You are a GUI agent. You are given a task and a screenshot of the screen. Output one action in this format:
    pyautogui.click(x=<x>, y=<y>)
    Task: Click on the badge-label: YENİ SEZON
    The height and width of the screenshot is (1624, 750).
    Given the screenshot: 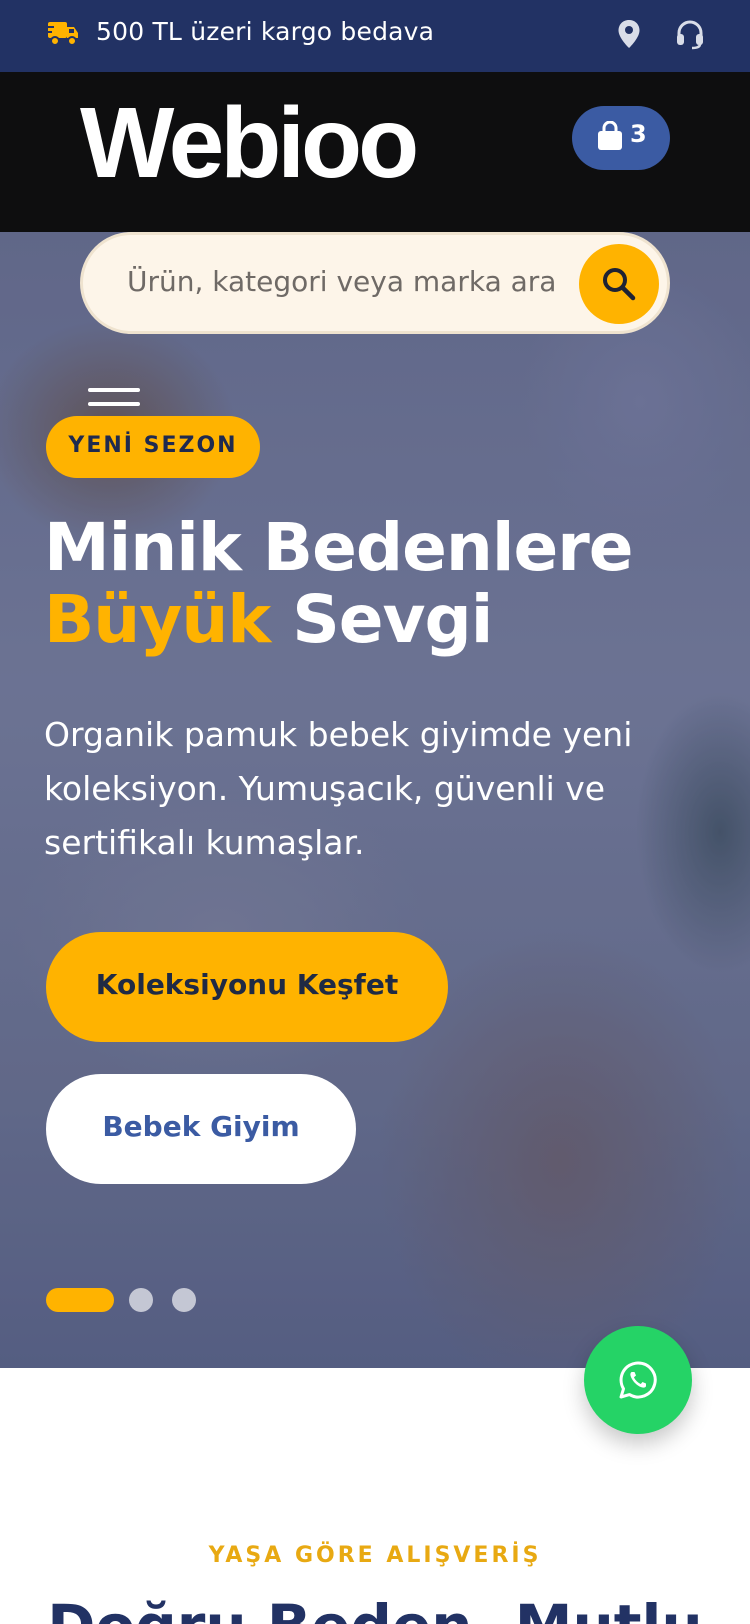 What is the action you would take?
    pyautogui.click(x=153, y=445)
    